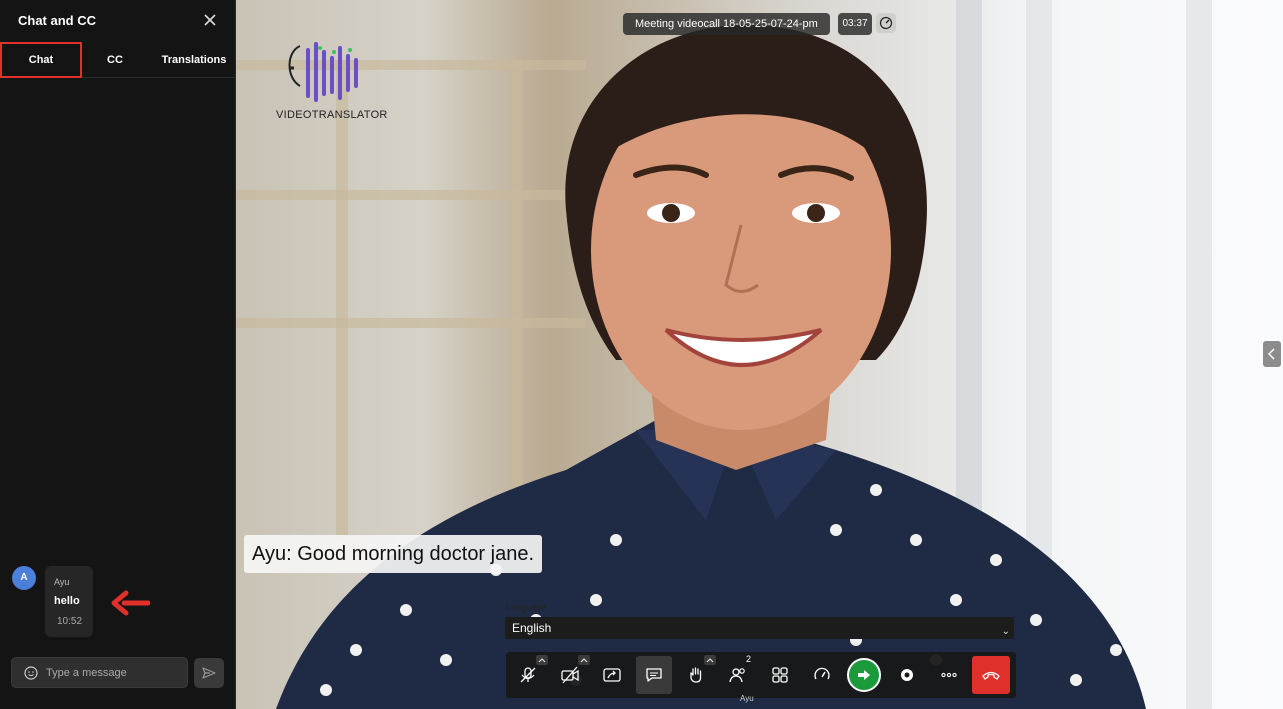  I want to click on message-input-box, so click(99, 672).